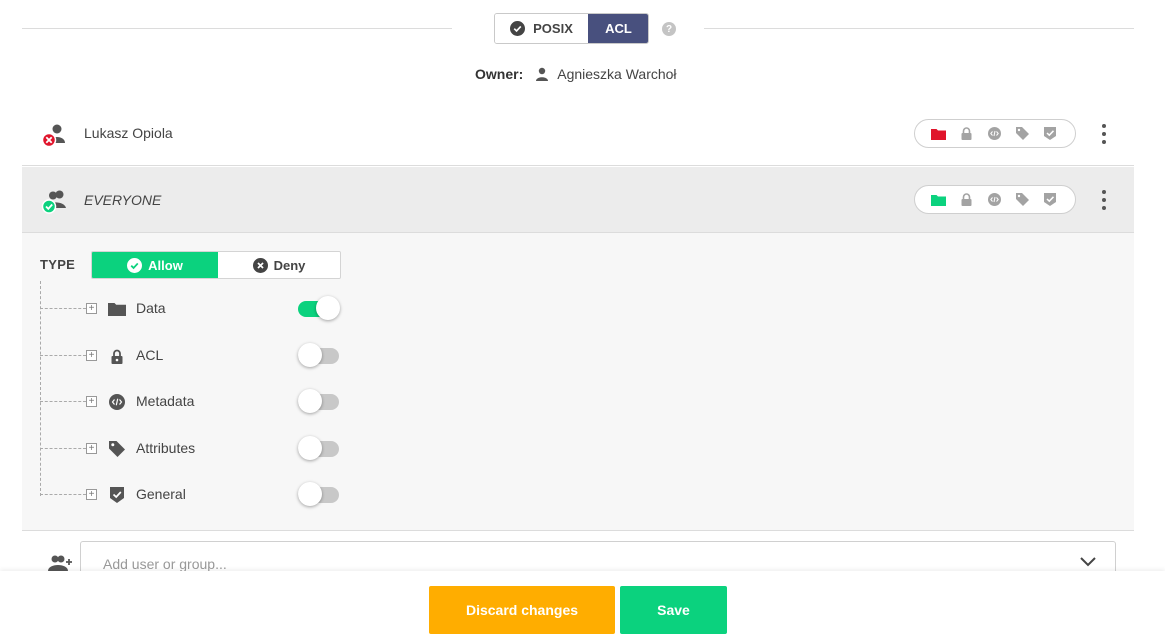  I want to click on owner-label: Owner:, so click(499, 74).